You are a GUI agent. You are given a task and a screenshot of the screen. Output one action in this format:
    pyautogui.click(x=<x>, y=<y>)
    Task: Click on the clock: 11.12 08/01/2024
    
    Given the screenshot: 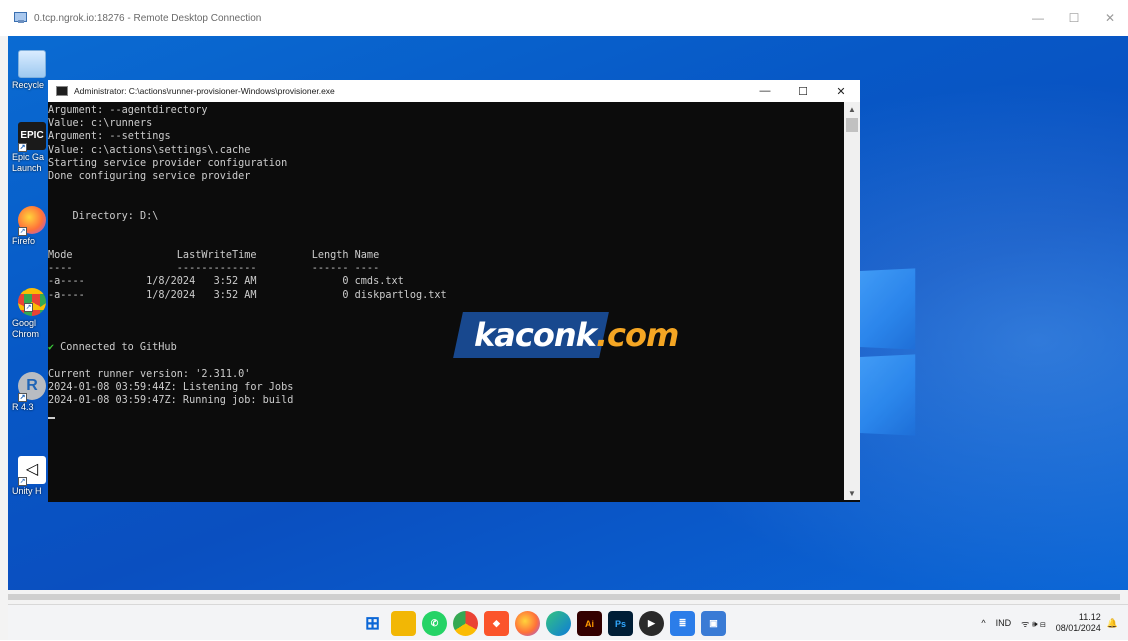 What is the action you would take?
    pyautogui.click(x=1078, y=623)
    